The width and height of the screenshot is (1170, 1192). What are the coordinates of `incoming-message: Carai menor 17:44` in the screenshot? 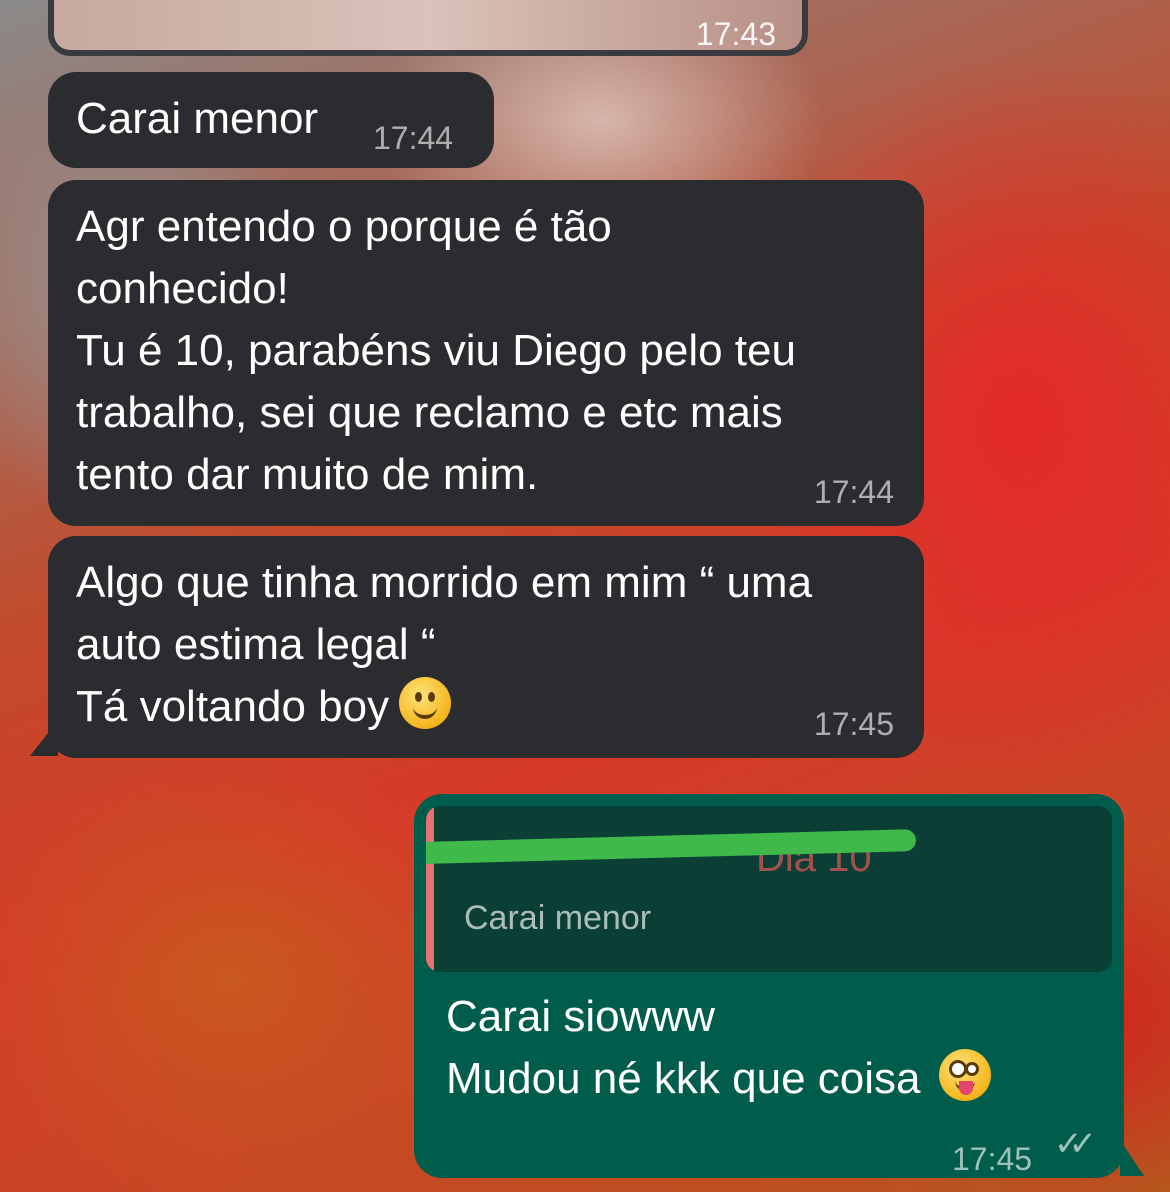 It's located at (271, 120).